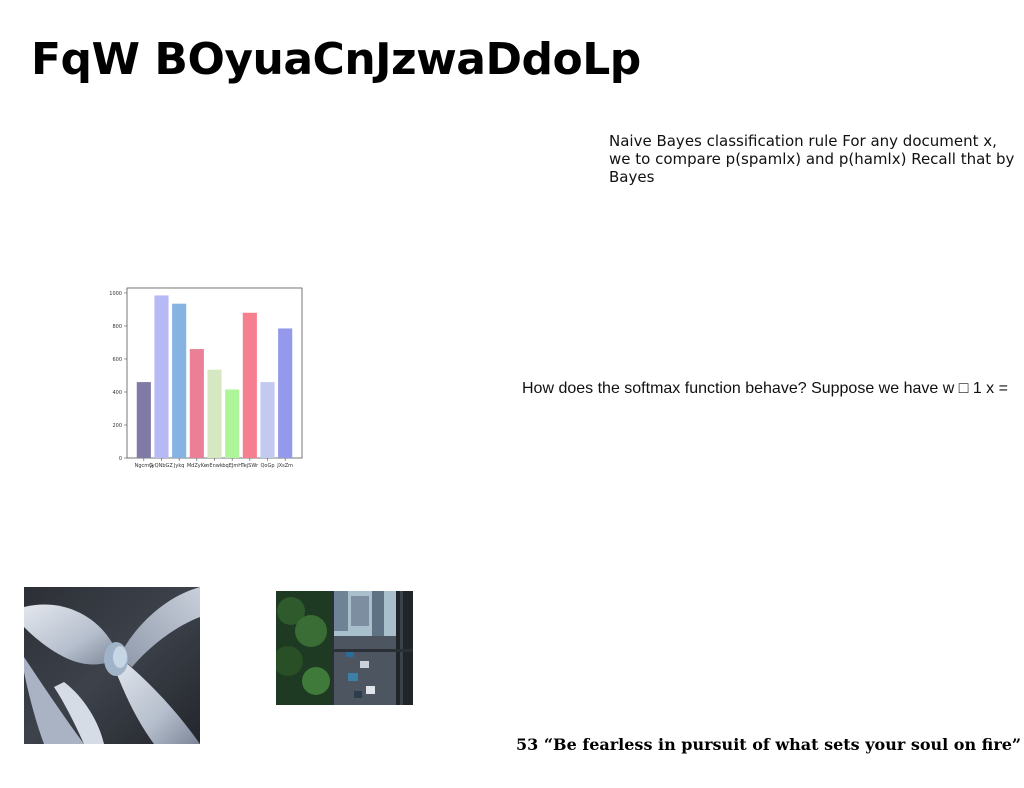 This screenshot has height=788, width=1024. What do you see at coordinates (117, 426) in the screenshot?
I see `y-tick-label: 200` at bounding box center [117, 426].